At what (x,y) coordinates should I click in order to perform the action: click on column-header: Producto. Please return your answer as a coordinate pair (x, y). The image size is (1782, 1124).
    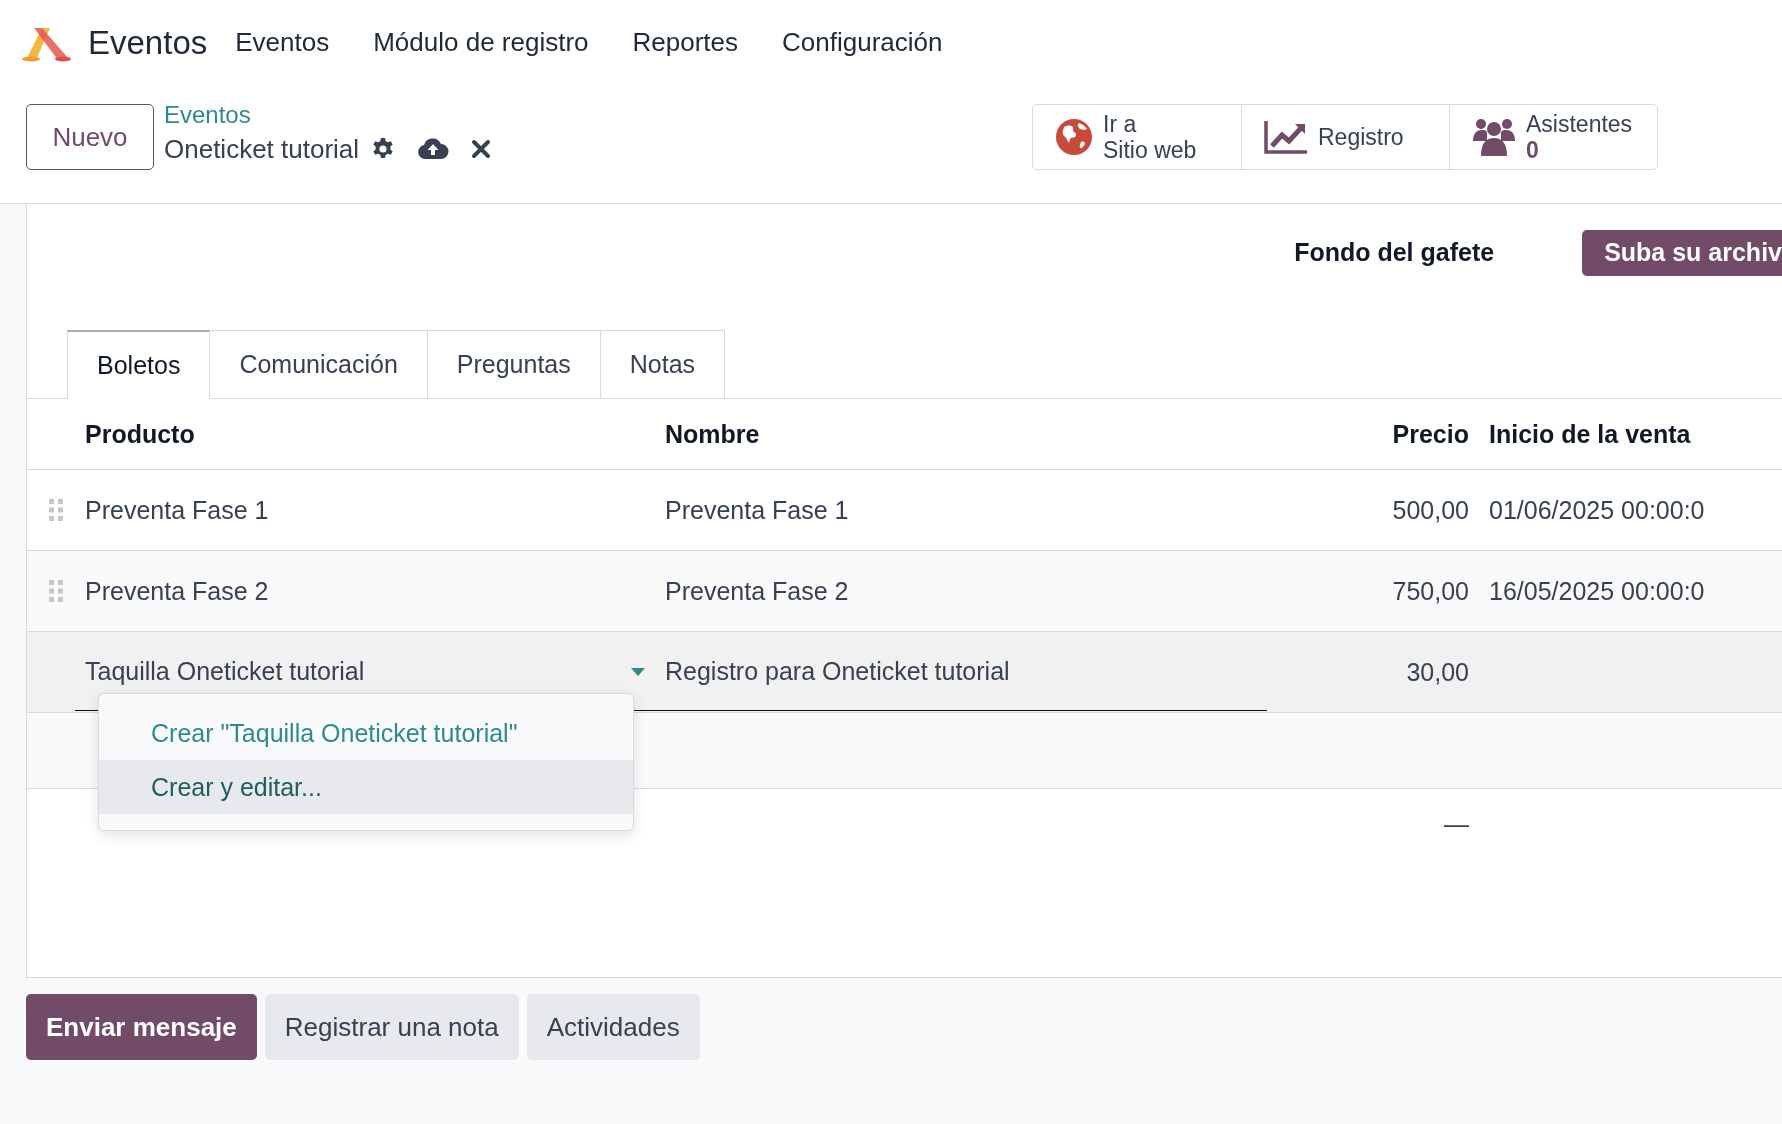
    Looking at the image, I should click on (375, 434).